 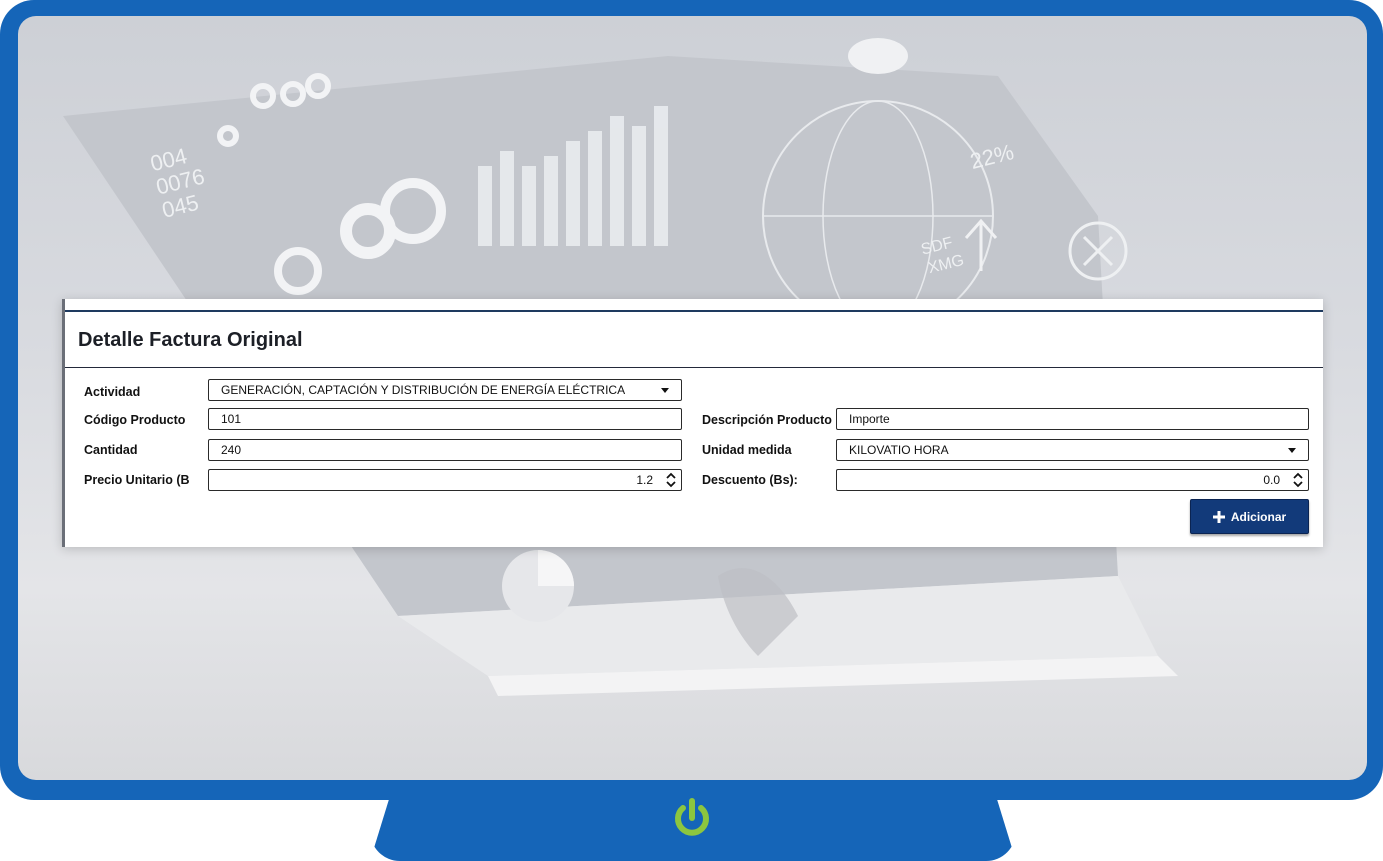 What do you see at coordinates (445, 450) in the screenshot?
I see `cantidad-input: 240` at bounding box center [445, 450].